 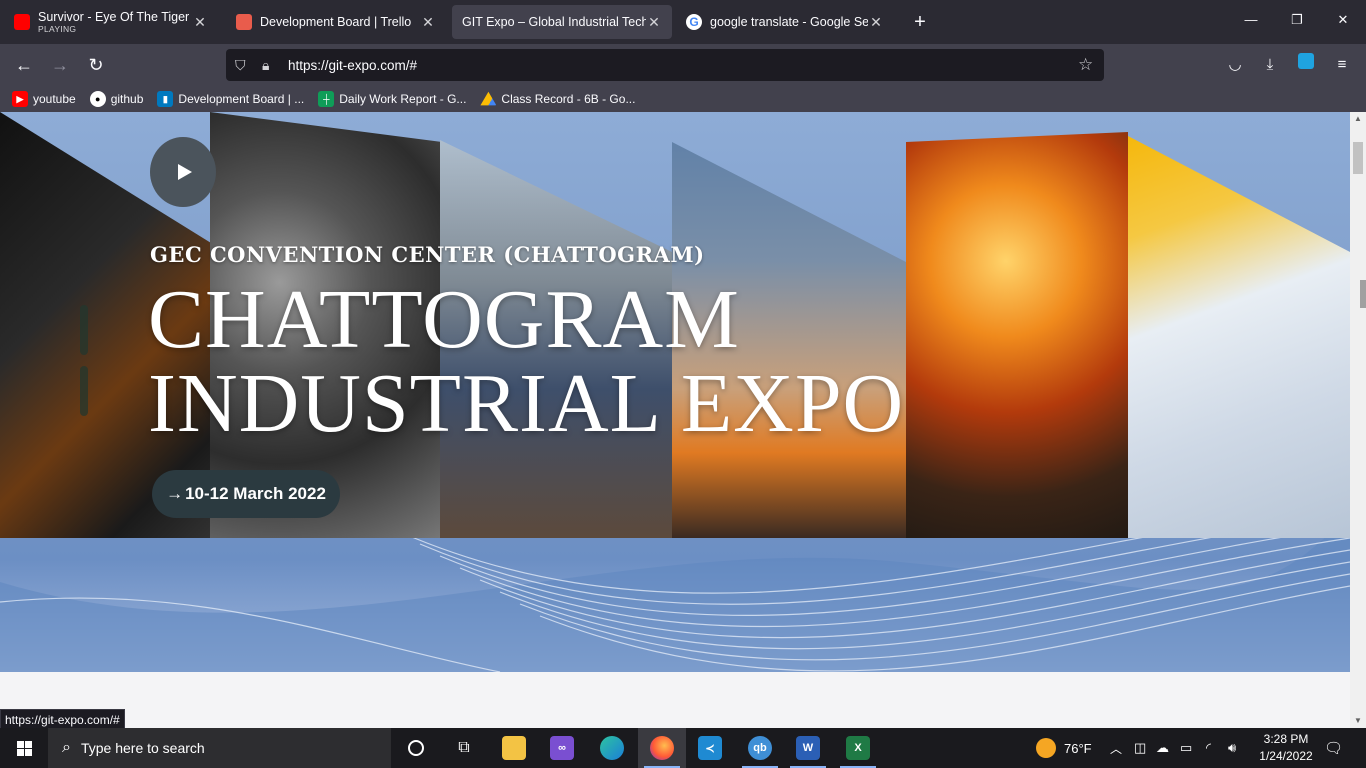 I want to click on qbittorrent-button: qb, so click(x=760, y=748).